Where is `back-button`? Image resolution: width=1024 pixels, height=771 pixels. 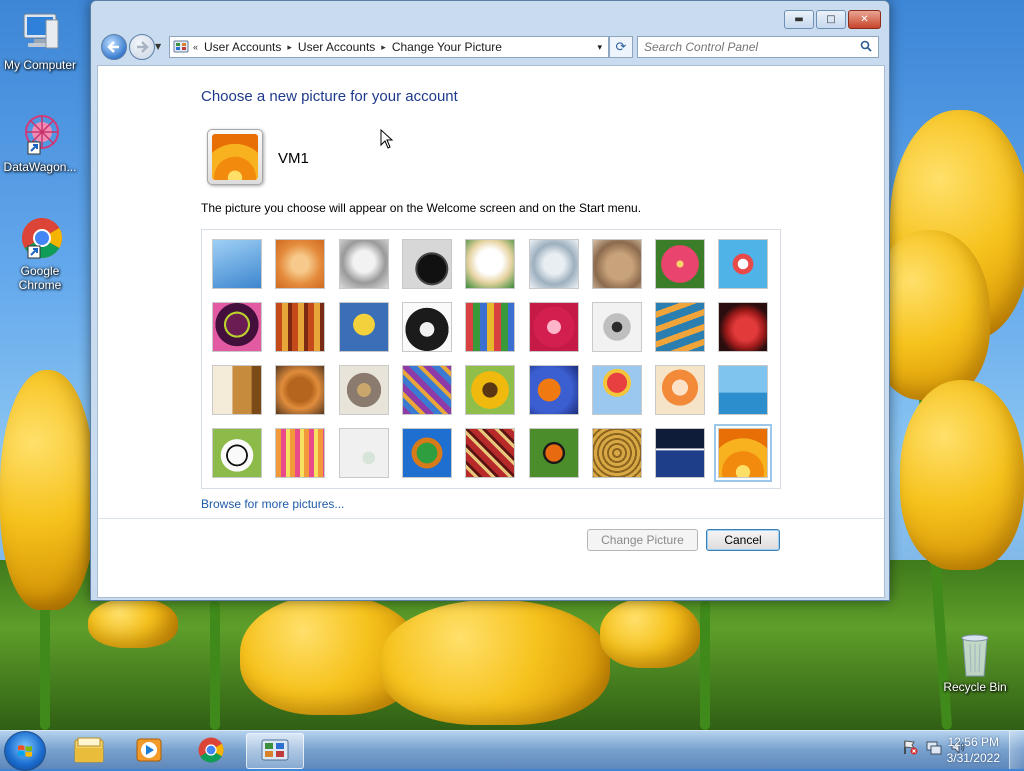 back-button is located at coordinates (114, 47).